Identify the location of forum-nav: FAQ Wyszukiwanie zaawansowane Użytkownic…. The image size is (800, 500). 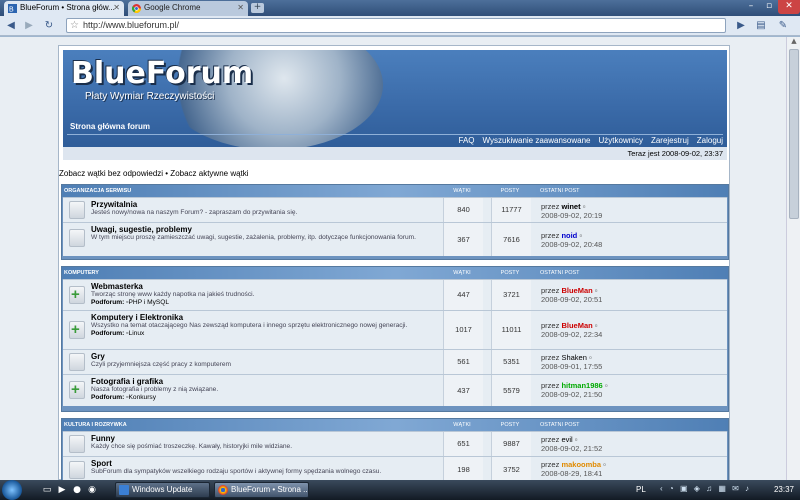
(591, 140).